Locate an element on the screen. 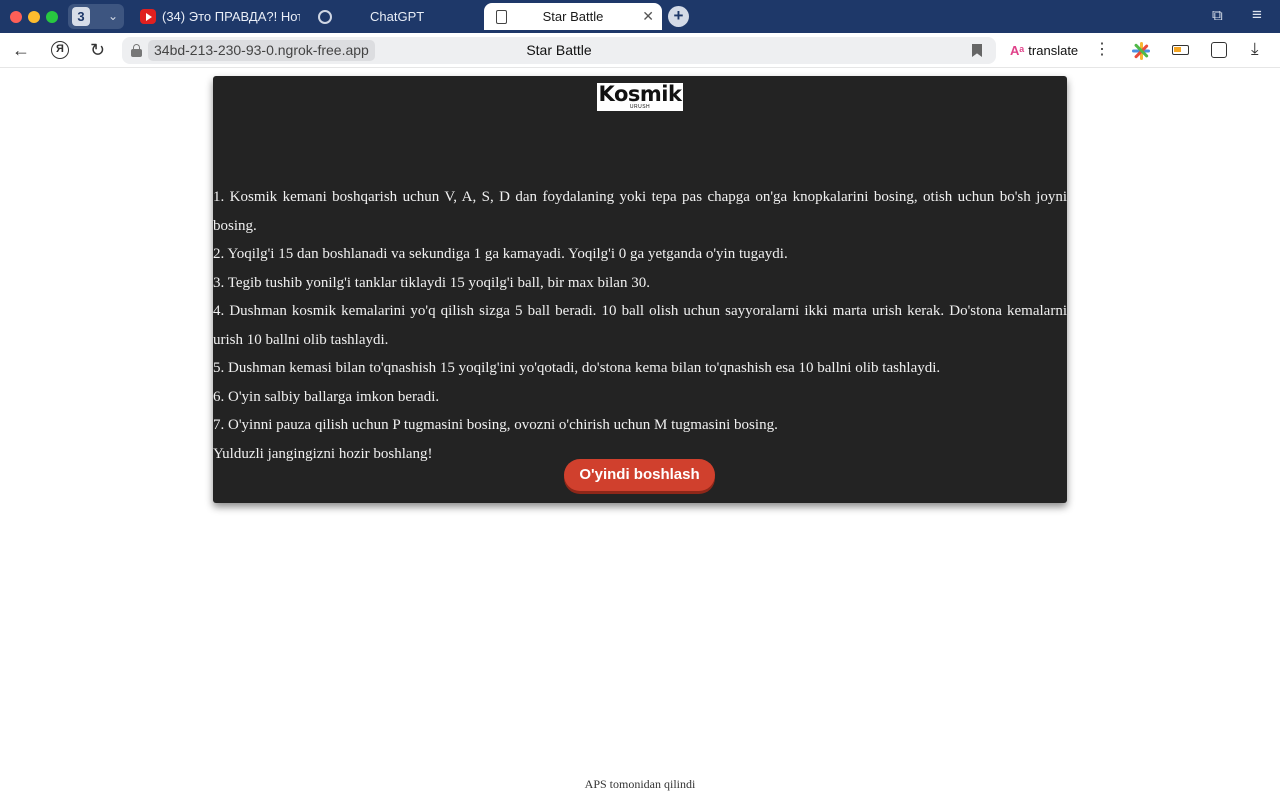 This screenshot has width=1280, height=800. logo-subtitle: URUSH is located at coordinates (640, 107).